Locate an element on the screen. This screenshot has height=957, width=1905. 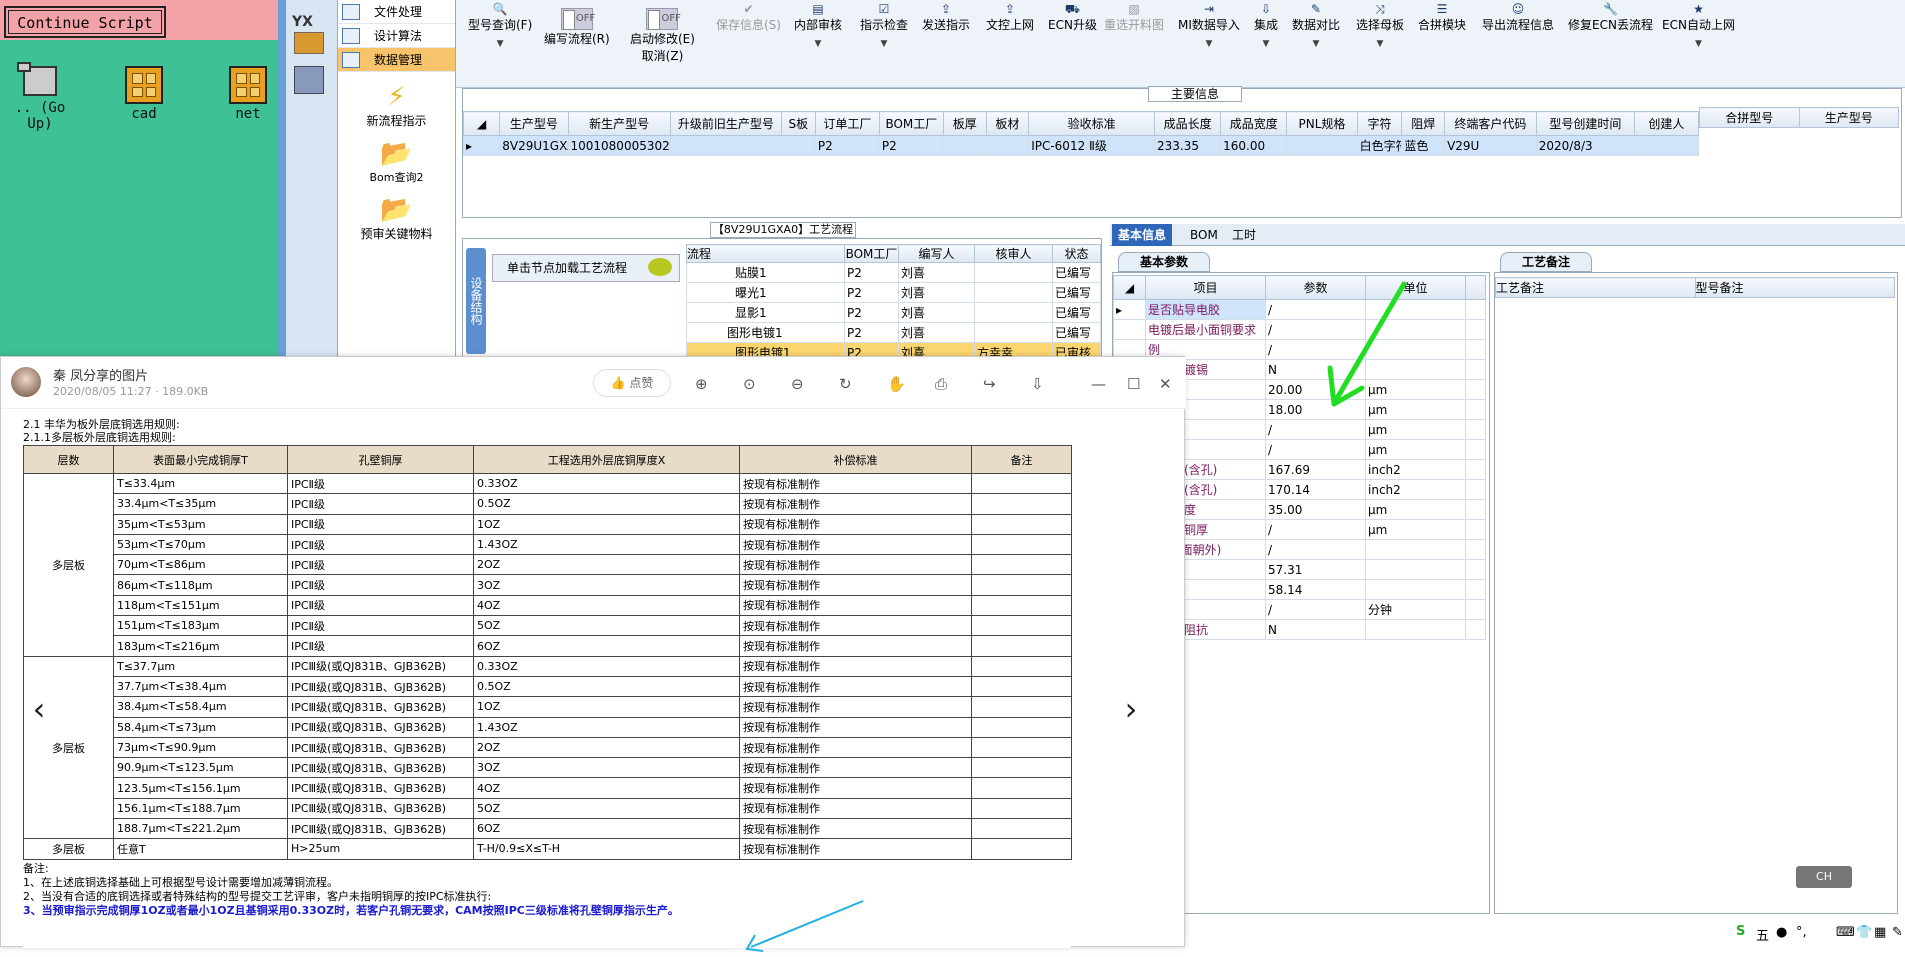
process-step: 曝光1 is located at coordinates (765, 292).